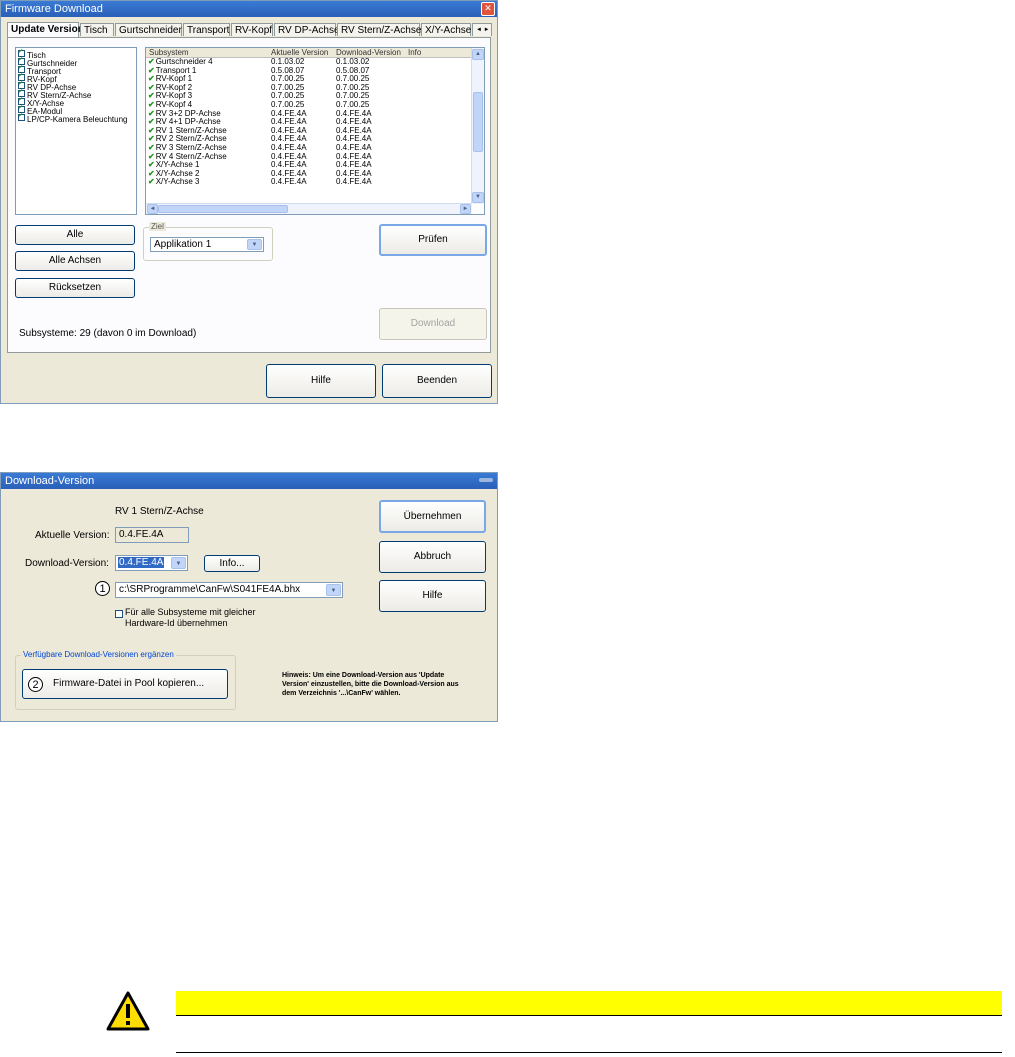 The width and height of the screenshot is (1015, 1057). What do you see at coordinates (309, 96) in the screenshot?
I see `table-row: ✔RV-Kopf 3 0.7.00.25 0.7.00.25` at bounding box center [309, 96].